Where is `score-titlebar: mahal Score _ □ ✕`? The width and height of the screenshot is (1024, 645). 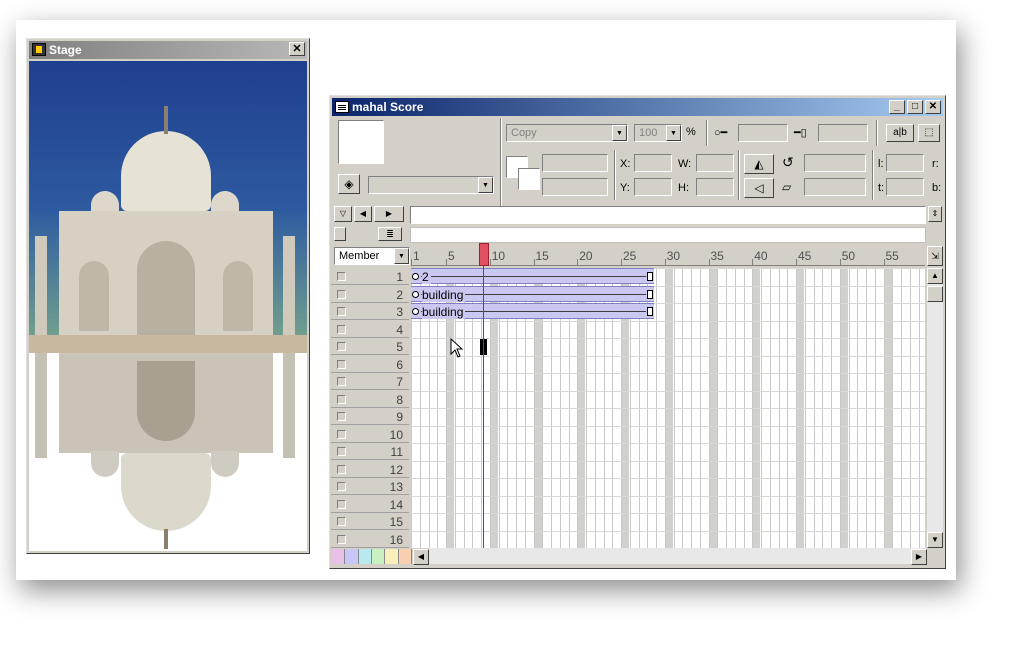
score-titlebar: mahal Score _ □ ✕ is located at coordinates (637, 107).